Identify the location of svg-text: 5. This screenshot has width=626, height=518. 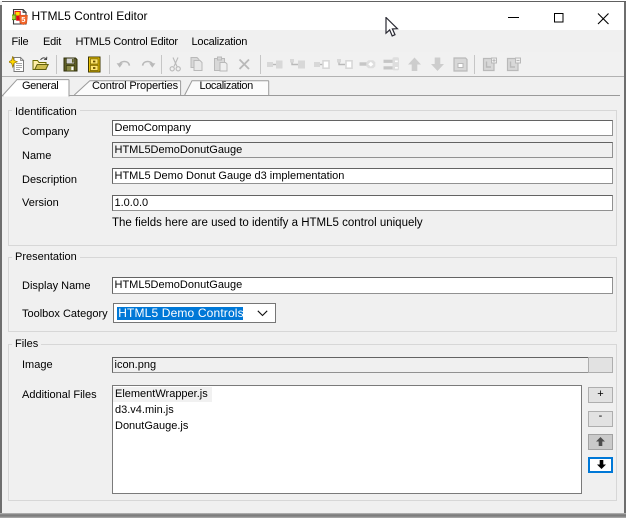
(23, 19).